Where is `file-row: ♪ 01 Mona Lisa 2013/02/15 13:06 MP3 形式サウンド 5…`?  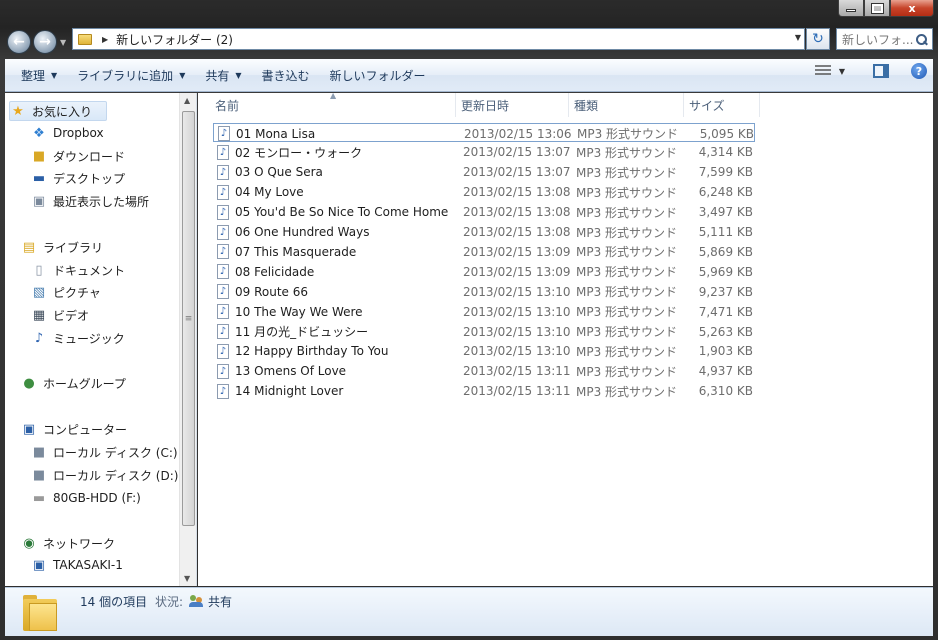
file-row: ♪ 01 Mona Lisa 2013/02/15 13:06 MP3 形式サウンド 5… is located at coordinates (484, 132).